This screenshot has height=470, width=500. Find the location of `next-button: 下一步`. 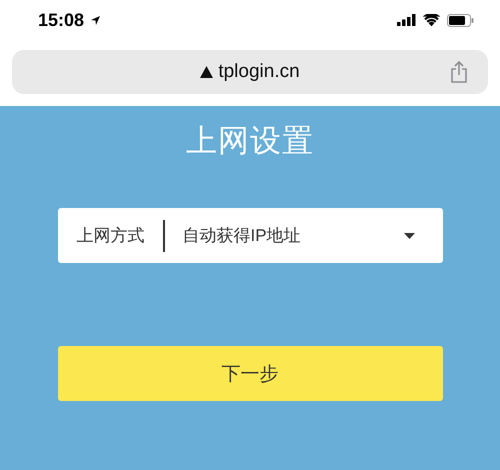

next-button: 下一步 is located at coordinates (250, 373).